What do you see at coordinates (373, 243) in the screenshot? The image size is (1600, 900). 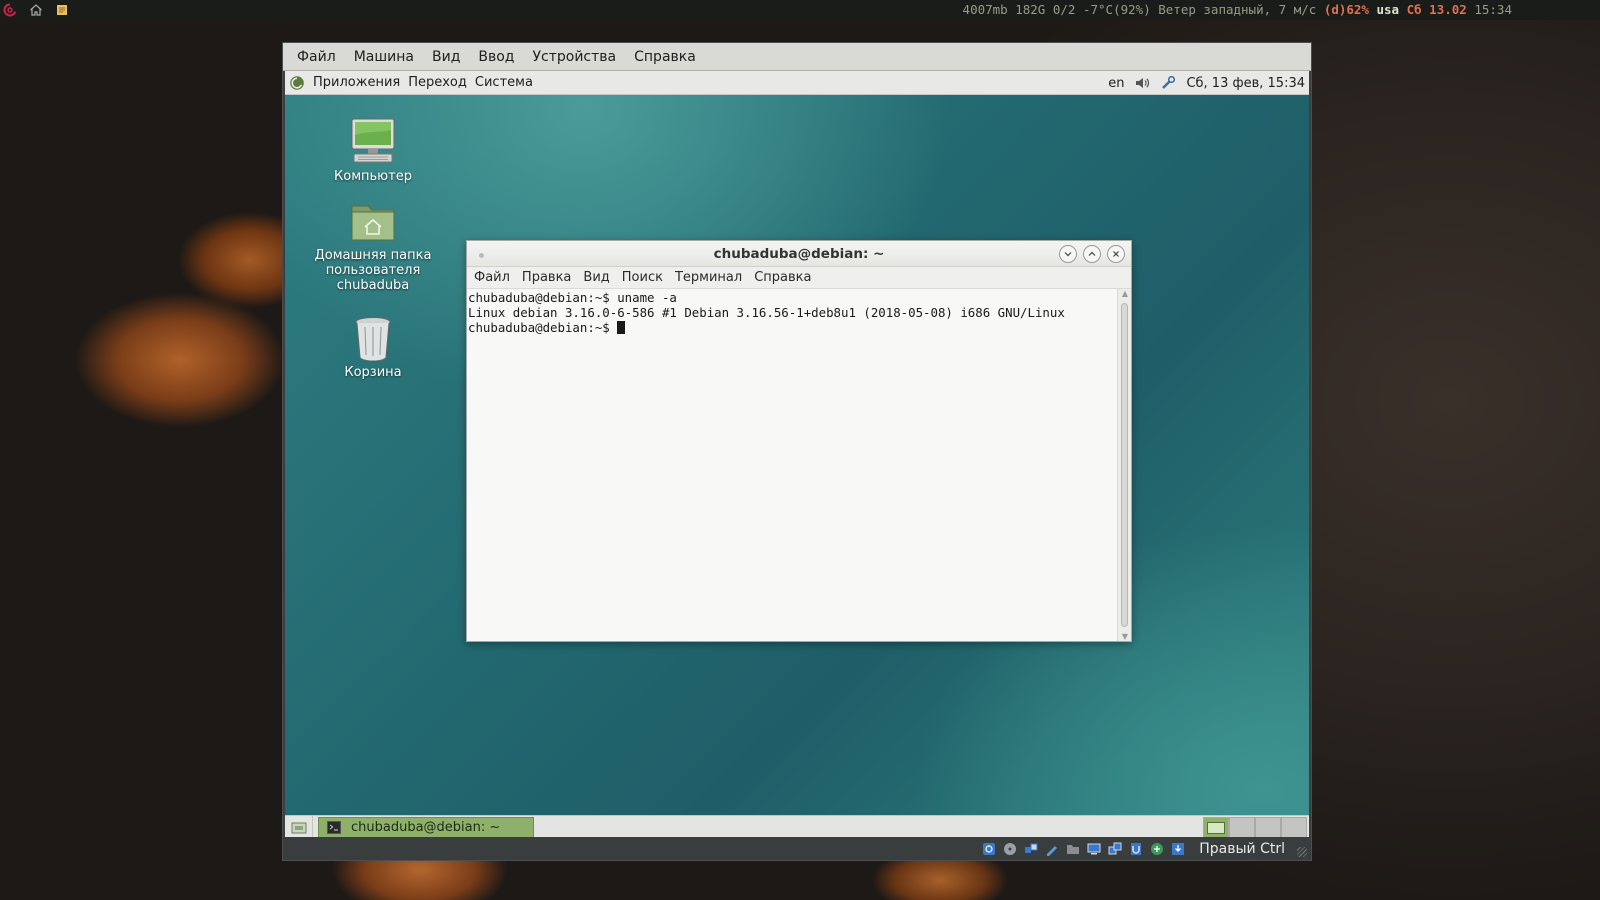 I see `desktop-icon-home-folder: Домашняя папка пользователя chubaduba` at bounding box center [373, 243].